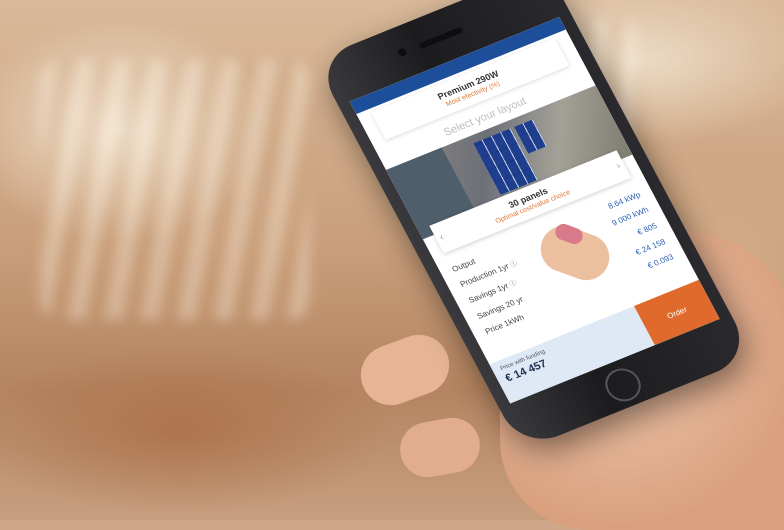 The width and height of the screenshot is (784, 530). What do you see at coordinates (441, 38) in the screenshot?
I see `speaker-grille` at bounding box center [441, 38].